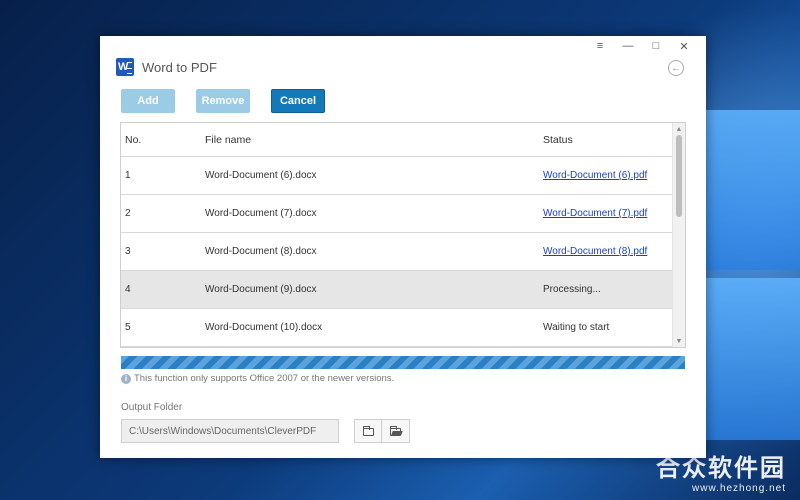  I want to click on maximize-icon: □, so click(656, 46).